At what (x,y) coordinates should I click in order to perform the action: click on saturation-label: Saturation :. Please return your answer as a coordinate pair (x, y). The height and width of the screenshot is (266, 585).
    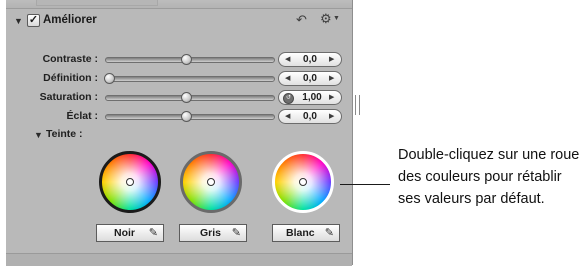
    Looking at the image, I should click on (68, 97).